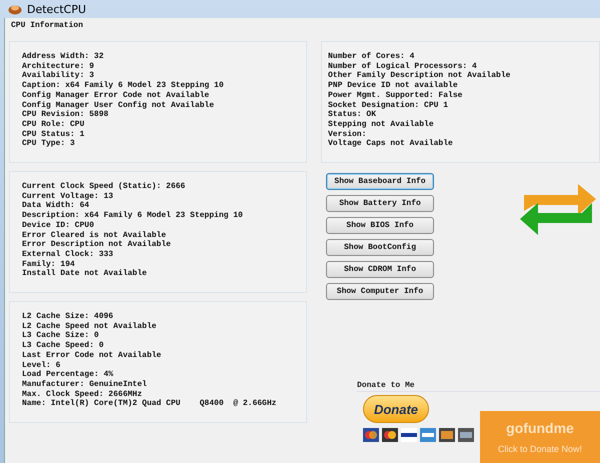 The width and height of the screenshot is (600, 463). What do you see at coordinates (54, 135) in the screenshot?
I see `info-line: CPU Status: 1` at bounding box center [54, 135].